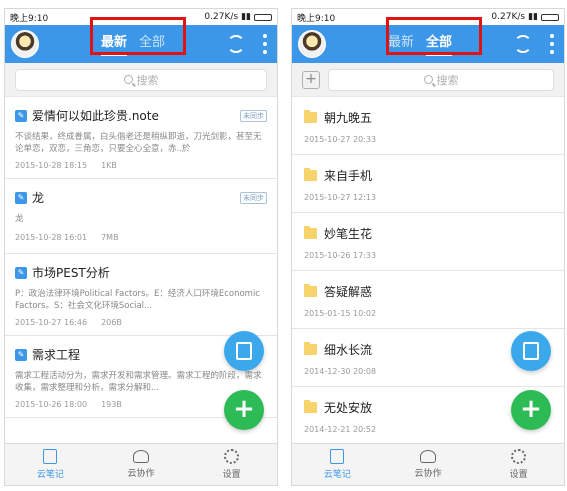 The height and width of the screenshot is (491, 567). What do you see at coordinates (428, 184) in the screenshot?
I see `list-item: 来自手机 2015-10-27 12:13` at bounding box center [428, 184].